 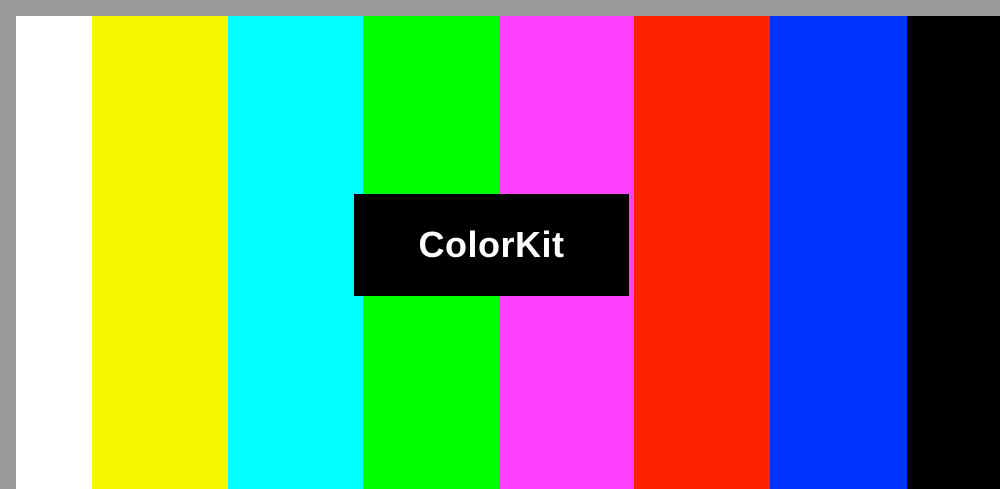 I want to click on color-bar-yellow, so click(x=160, y=252).